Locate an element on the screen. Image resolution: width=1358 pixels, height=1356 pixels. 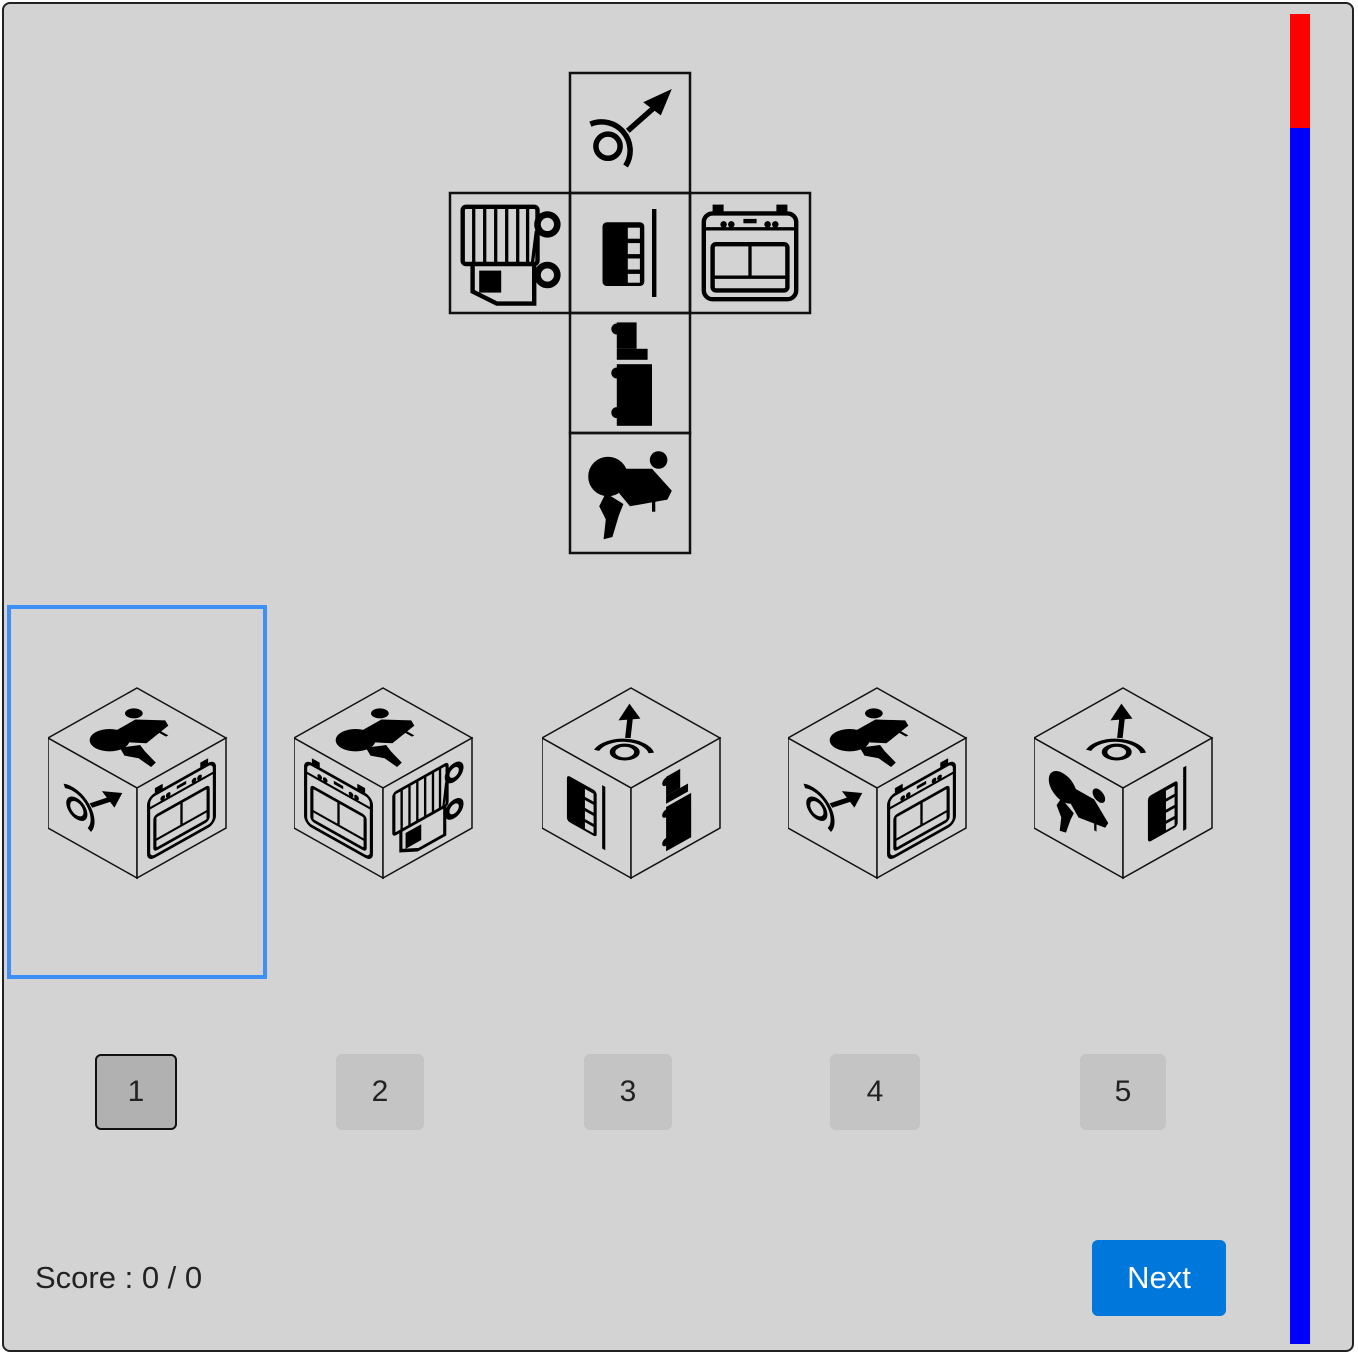
panel-icon is located at coordinates (629, 253).